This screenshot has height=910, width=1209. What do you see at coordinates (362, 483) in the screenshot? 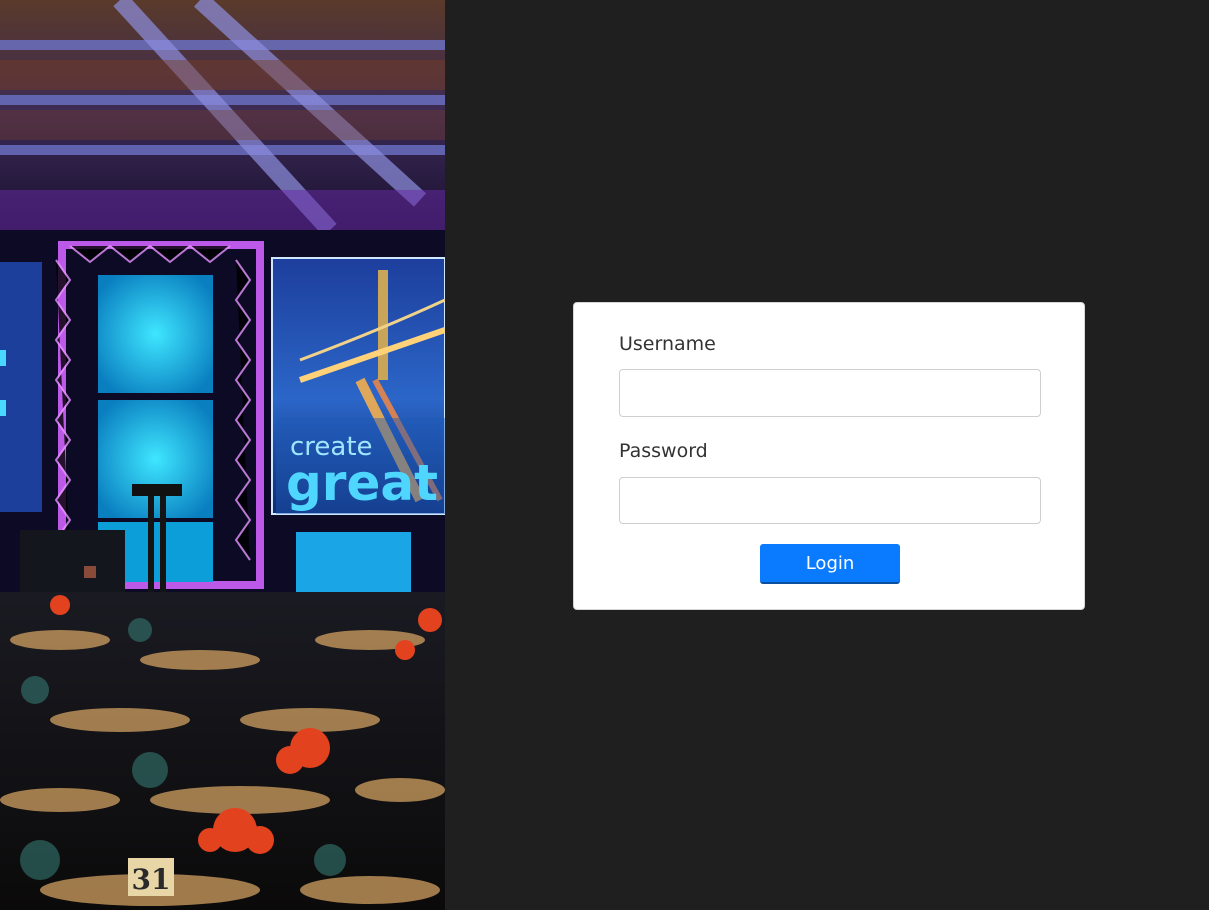
I see `screen-text-great: great` at bounding box center [362, 483].